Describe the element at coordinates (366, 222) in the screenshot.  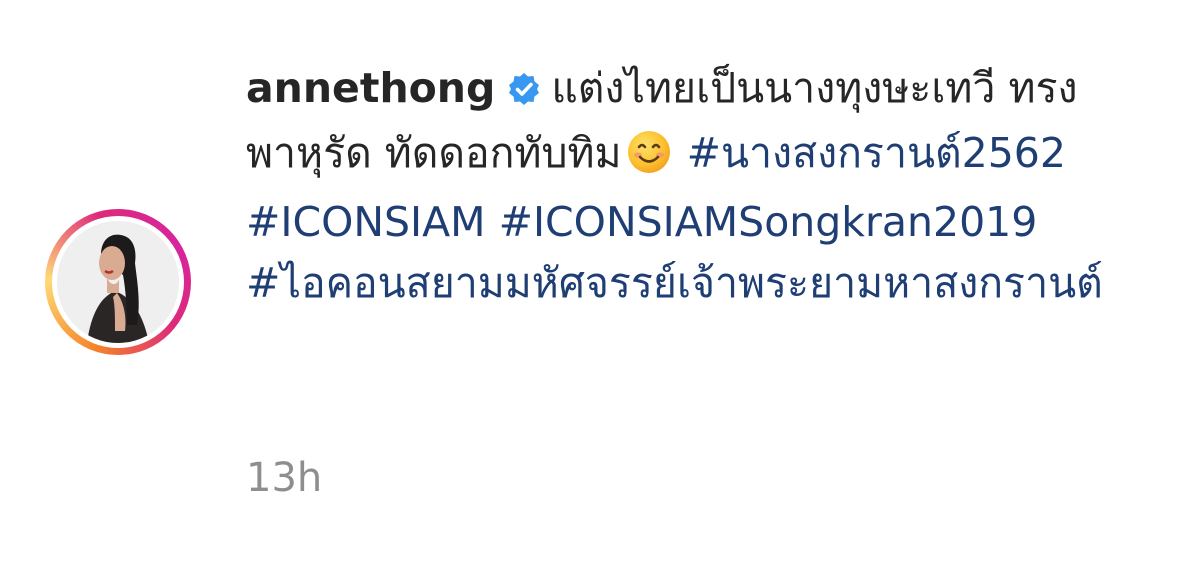
I see `hashtag-link: #ICONSIAM` at that location.